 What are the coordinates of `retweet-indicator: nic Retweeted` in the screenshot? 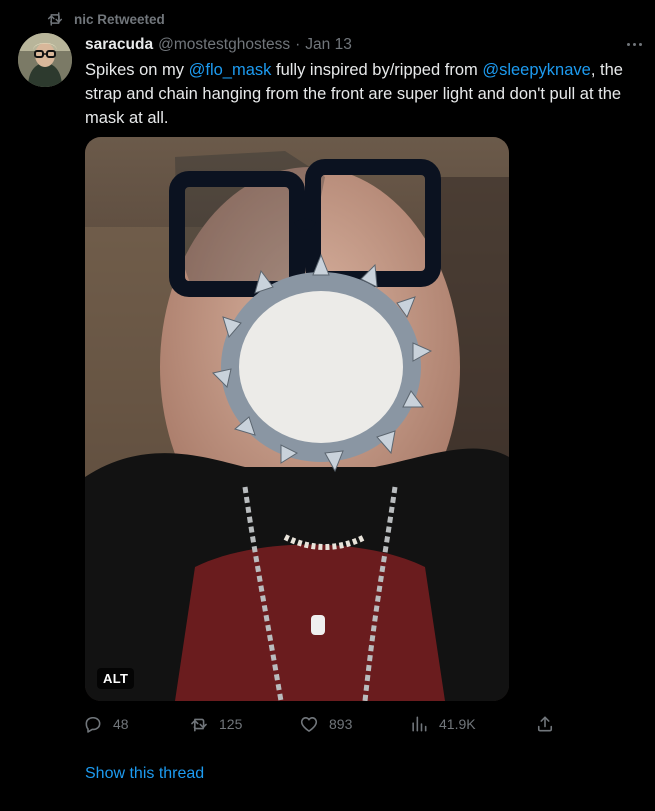 It's located at (105, 19).